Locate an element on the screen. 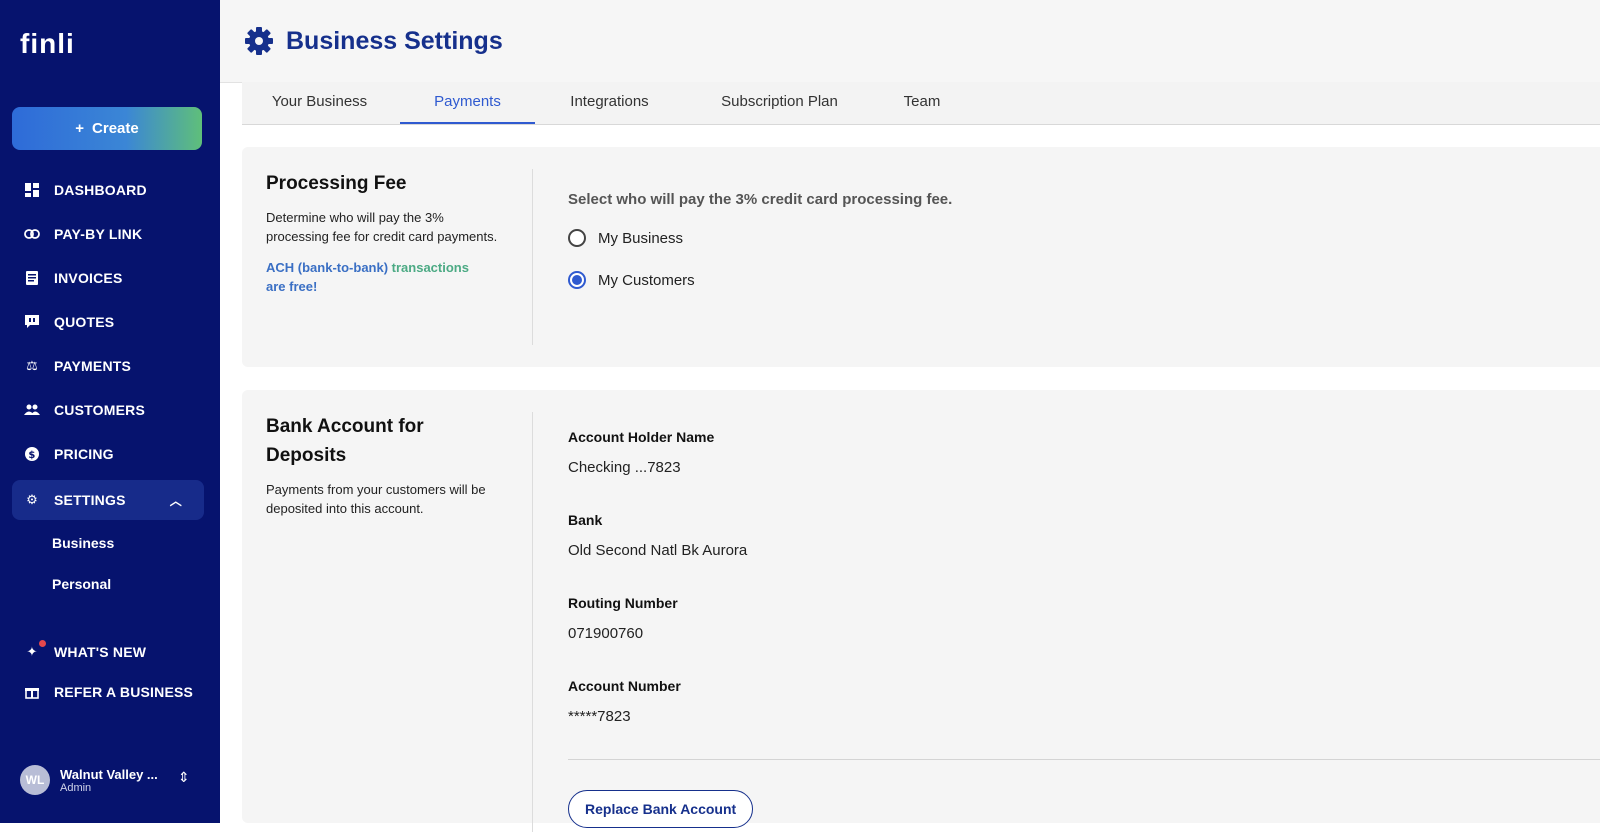 This screenshot has height=832, width=1600. nav-label: PAYMENTS is located at coordinates (93, 366).